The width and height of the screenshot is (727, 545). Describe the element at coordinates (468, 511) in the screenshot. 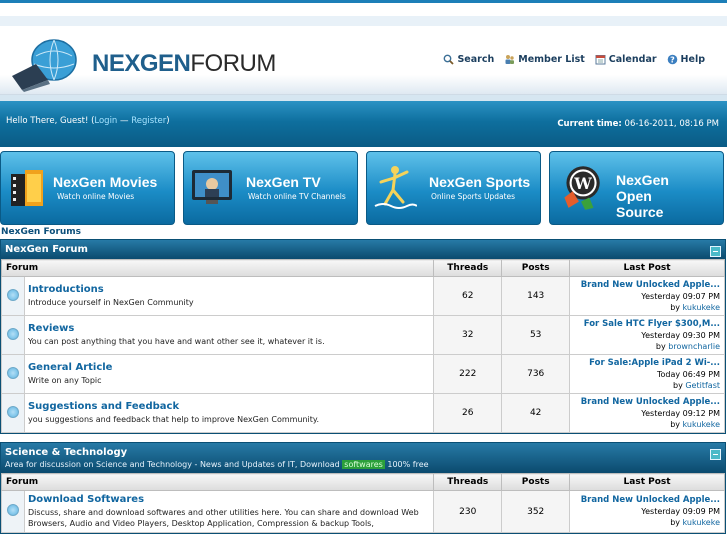

I see `thread-count: 230` at that location.